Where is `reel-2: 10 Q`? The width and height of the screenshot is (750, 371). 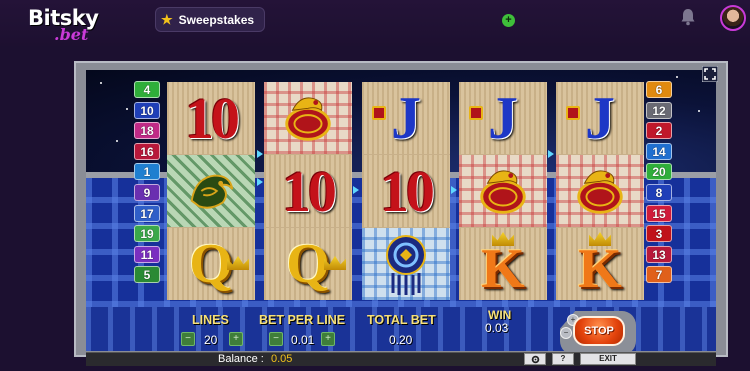 reel-2: 10 Q is located at coordinates (308, 191).